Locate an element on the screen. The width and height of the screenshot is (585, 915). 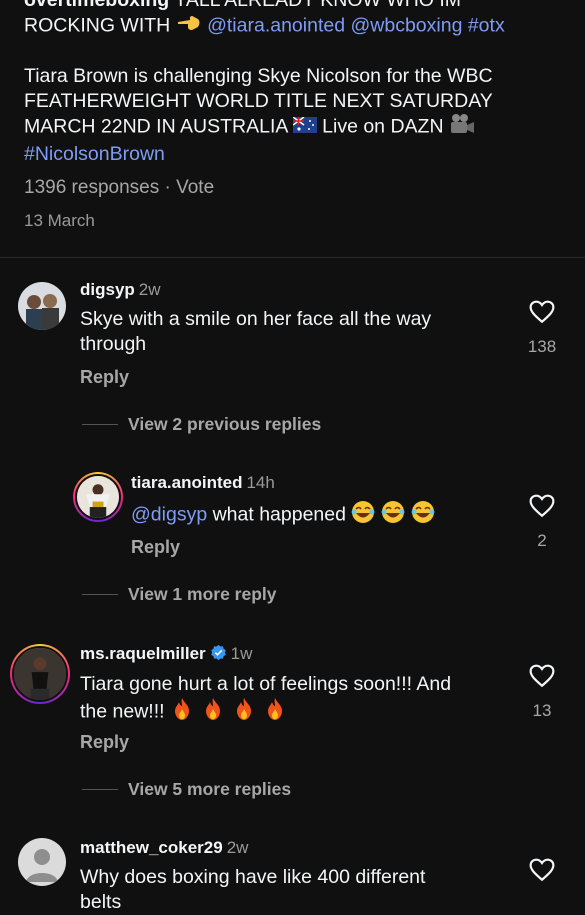
post-author: overtimeboxing is located at coordinates (96, 5).